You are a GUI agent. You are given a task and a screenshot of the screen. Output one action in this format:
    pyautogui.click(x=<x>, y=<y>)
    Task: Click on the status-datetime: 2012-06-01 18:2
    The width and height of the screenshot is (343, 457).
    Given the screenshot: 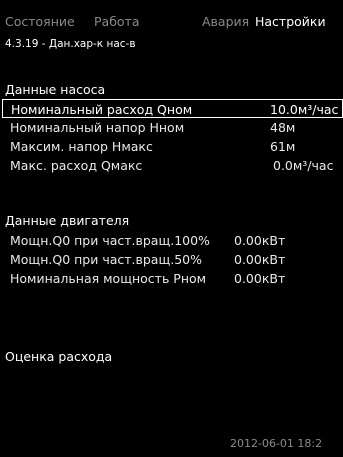 What is the action you would take?
    pyautogui.click(x=276, y=443)
    